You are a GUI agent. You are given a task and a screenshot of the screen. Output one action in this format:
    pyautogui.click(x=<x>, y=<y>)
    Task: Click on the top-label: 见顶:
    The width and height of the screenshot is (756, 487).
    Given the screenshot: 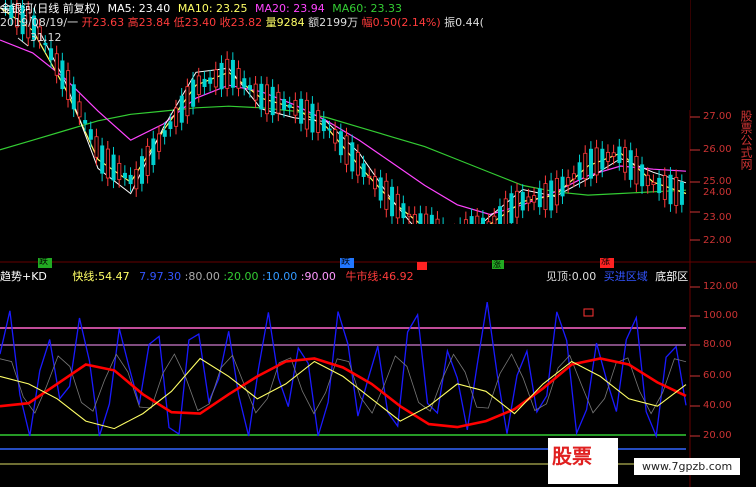 What is the action you would take?
    pyautogui.click(x=559, y=276)
    